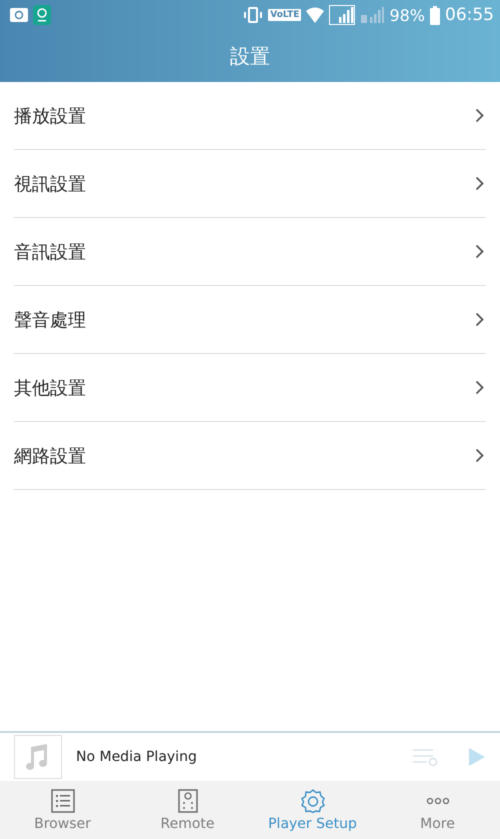  Describe the element at coordinates (19, 15) in the screenshot. I see `email-notification-icon` at that location.